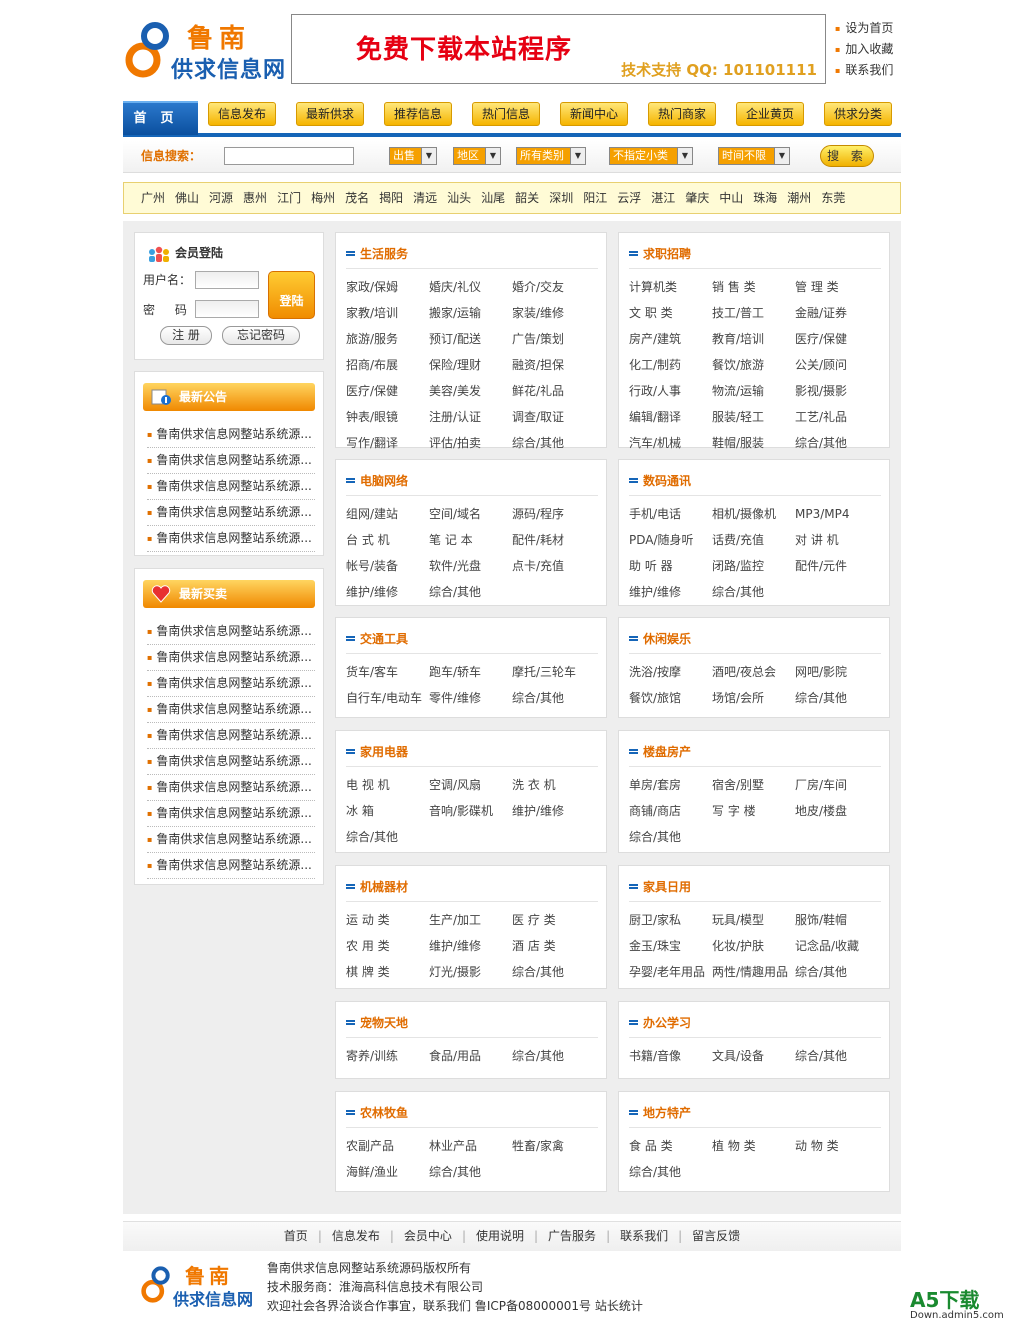  I want to click on category-link: 音响/影碟机, so click(470, 811).